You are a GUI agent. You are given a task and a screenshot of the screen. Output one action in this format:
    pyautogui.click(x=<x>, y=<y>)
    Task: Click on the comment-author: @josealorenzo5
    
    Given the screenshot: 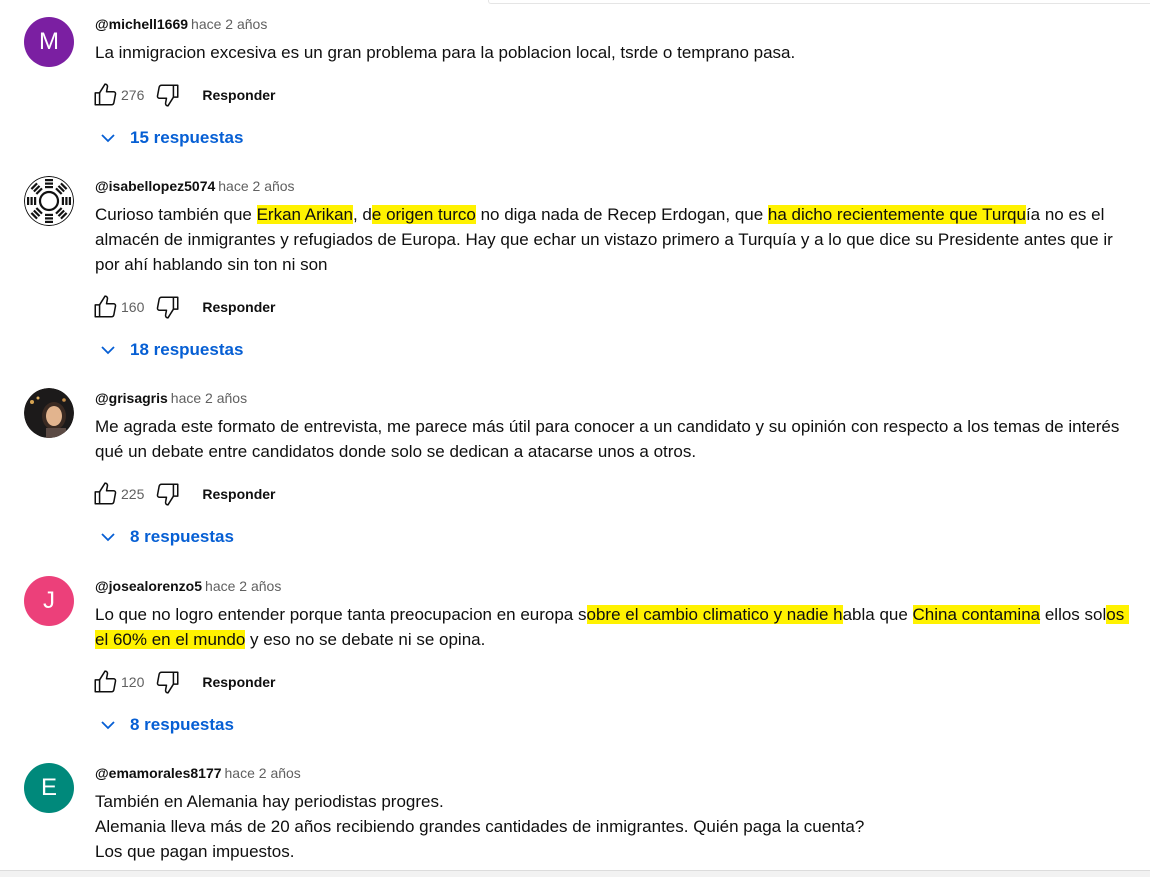 What is the action you would take?
    pyautogui.click(x=148, y=586)
    